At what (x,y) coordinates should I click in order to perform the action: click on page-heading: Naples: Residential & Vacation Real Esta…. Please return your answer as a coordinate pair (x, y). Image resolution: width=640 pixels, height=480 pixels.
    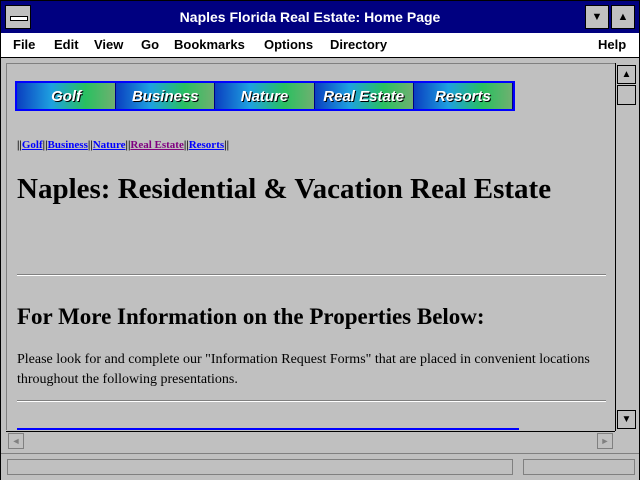
    Looking at the image, I should click on (284, 189).